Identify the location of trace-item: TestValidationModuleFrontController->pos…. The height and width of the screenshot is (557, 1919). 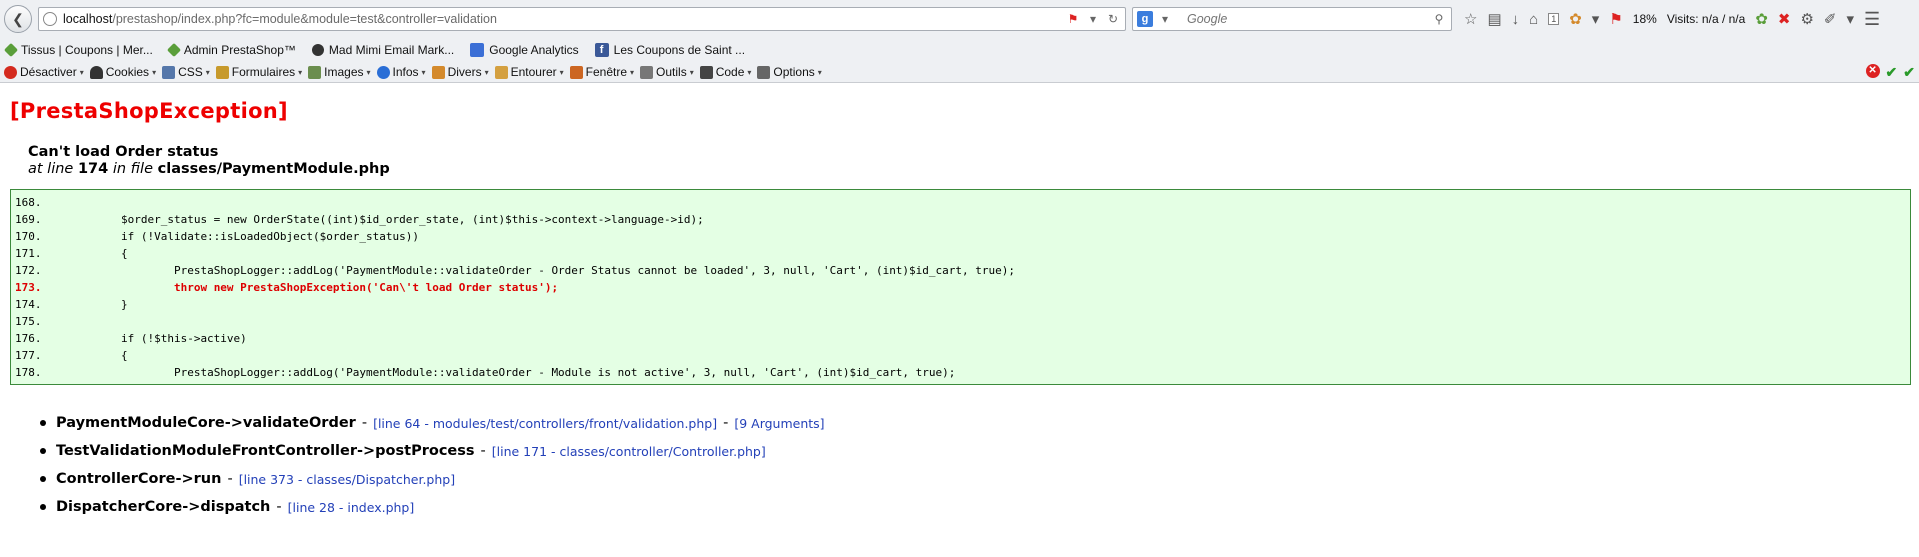
(974, 451).